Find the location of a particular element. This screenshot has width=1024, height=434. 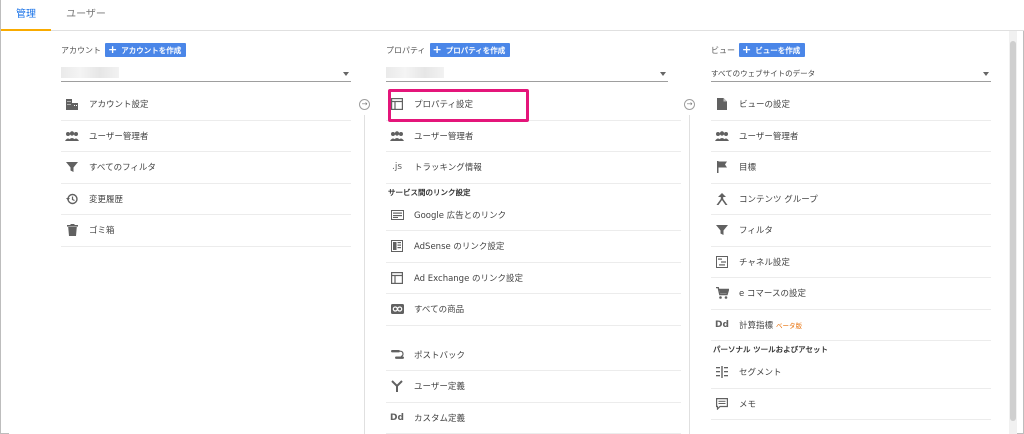

goals-label: 目標 is located at coordinates (748, 168).